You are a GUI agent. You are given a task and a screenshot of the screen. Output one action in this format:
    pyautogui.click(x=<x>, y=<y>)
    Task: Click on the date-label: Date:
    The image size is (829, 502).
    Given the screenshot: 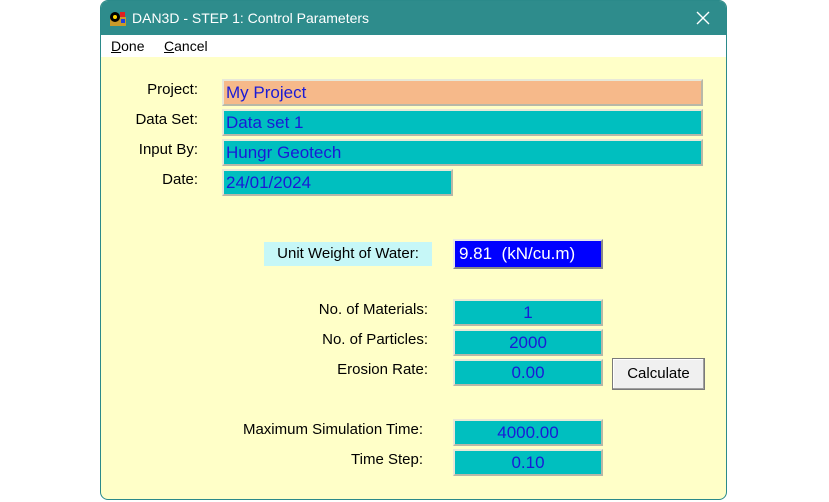 What is the action you would take?
    pyautogui.click(x=180, y=179)
    